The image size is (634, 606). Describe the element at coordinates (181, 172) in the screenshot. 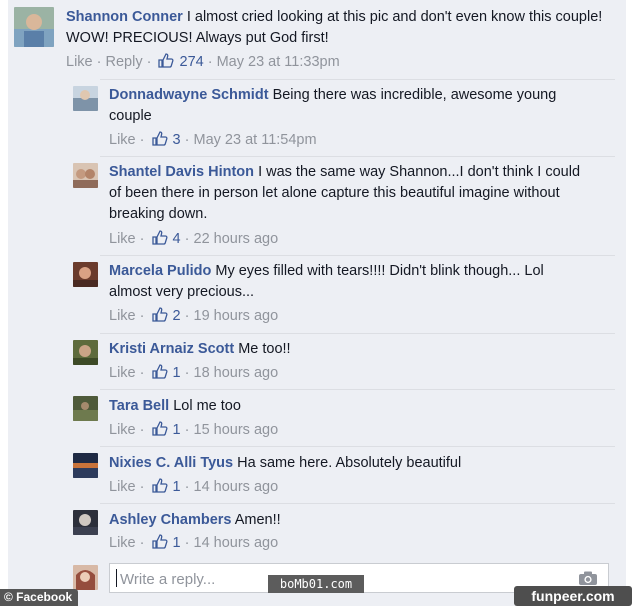

I see `comment-author: Shantel Davis Hinton` at that location.